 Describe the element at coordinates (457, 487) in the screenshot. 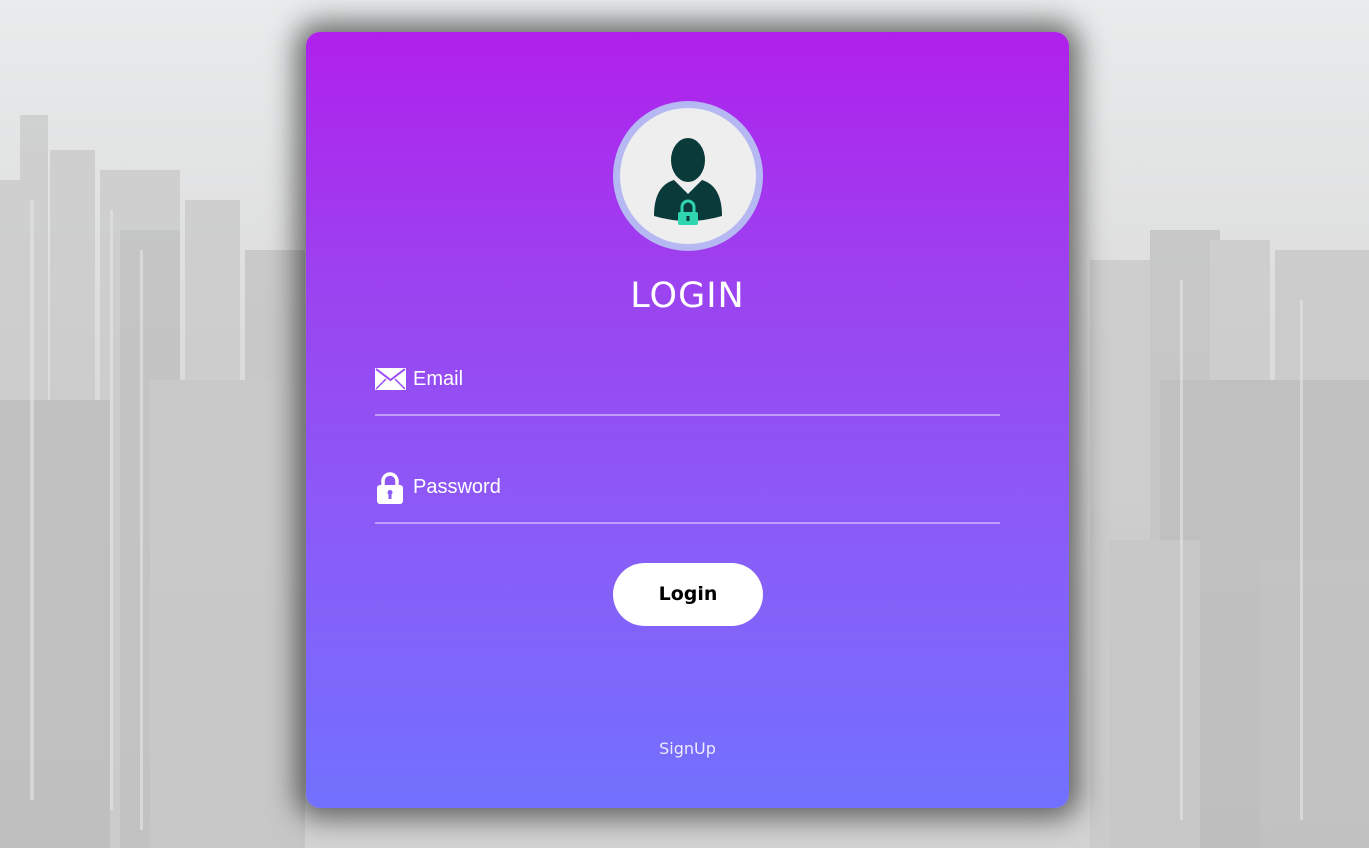

I see `password-placeholder: Password` at that location.